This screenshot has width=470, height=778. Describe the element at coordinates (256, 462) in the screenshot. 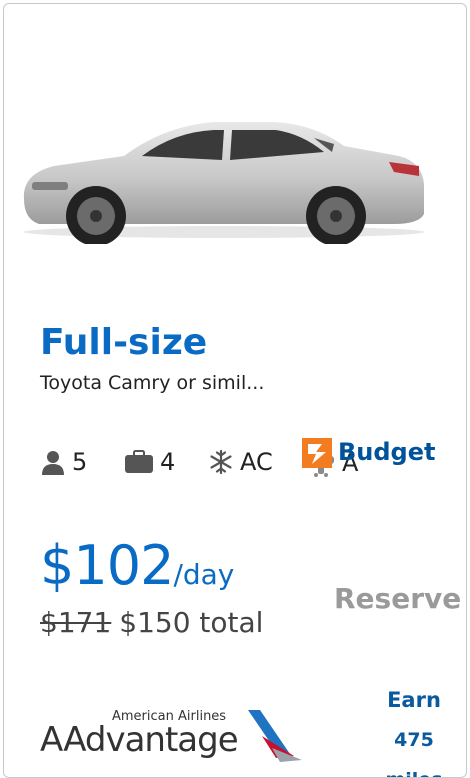

I see `ac-label: AC` at that location.